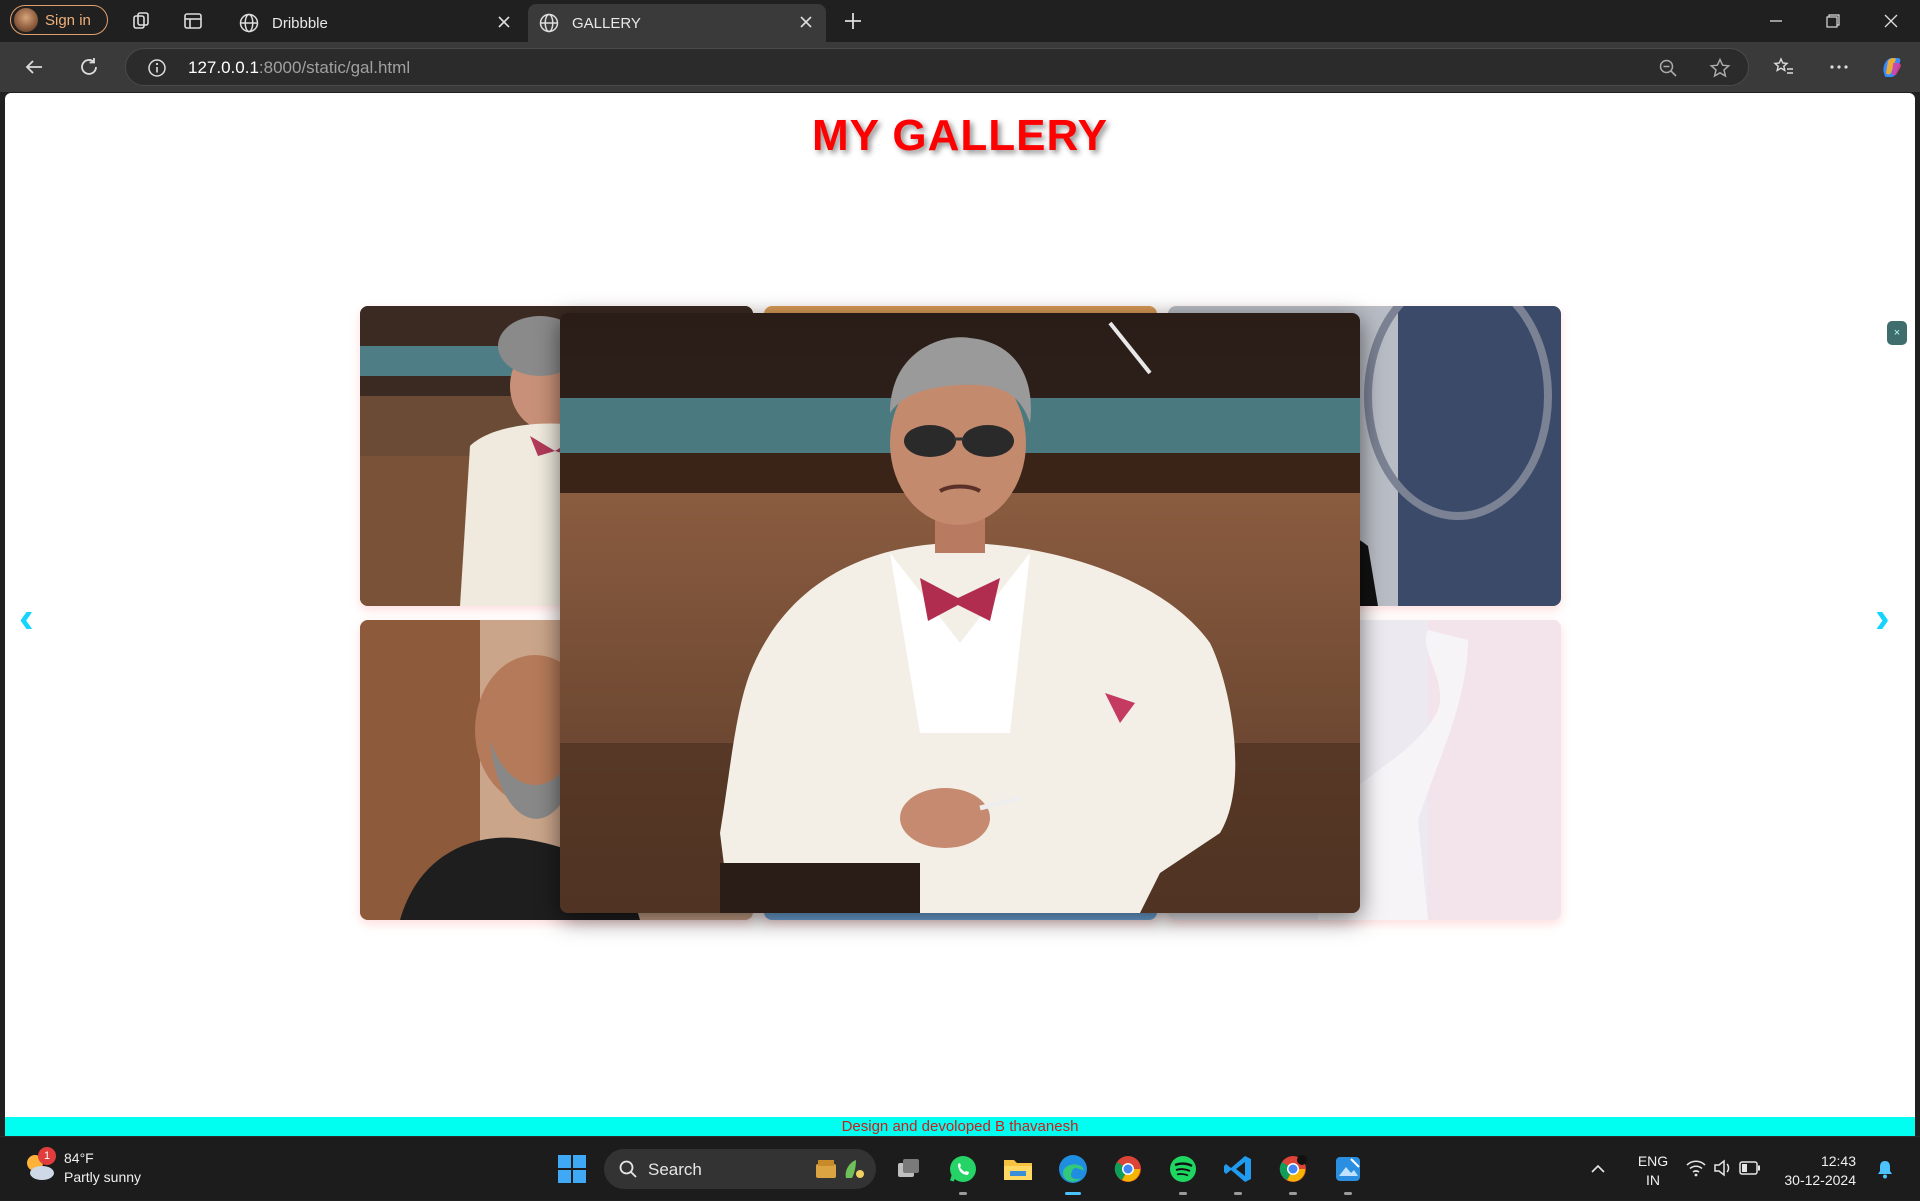 This screenshot has width=1920, height=1201. Describe the element at coordinates (960, 135) in the screenshot. I see `page-title: MY GALLERY` at that location.